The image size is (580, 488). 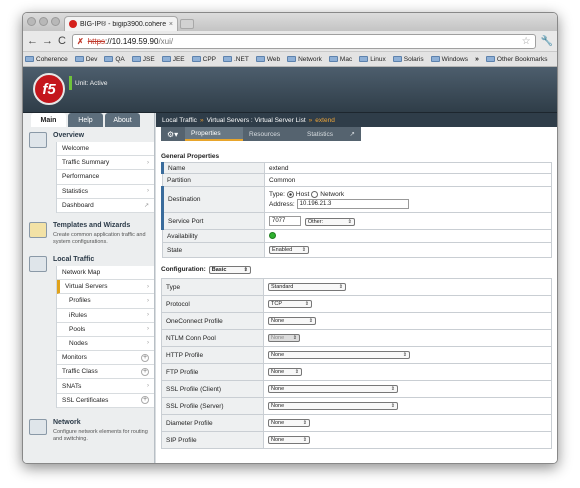 I want to click on menu-welcome: Welcome, so click(x=105, y=149).